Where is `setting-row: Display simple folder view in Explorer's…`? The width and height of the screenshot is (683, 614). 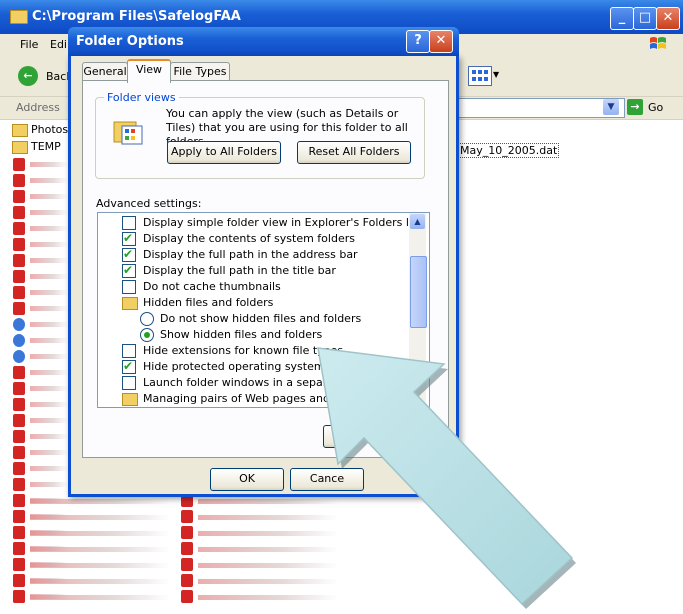 setting-row: Display simple folder view in Explorer's… is located at coordinates (260, 223).